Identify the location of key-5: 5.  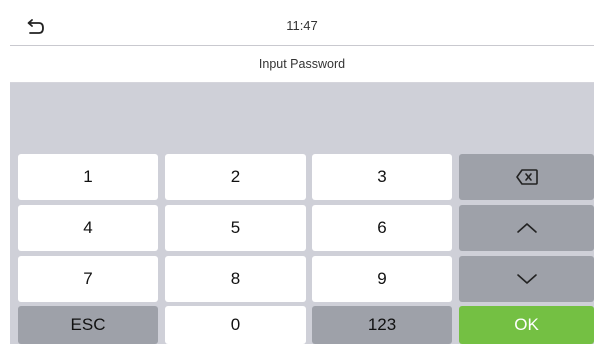
(235, 228).